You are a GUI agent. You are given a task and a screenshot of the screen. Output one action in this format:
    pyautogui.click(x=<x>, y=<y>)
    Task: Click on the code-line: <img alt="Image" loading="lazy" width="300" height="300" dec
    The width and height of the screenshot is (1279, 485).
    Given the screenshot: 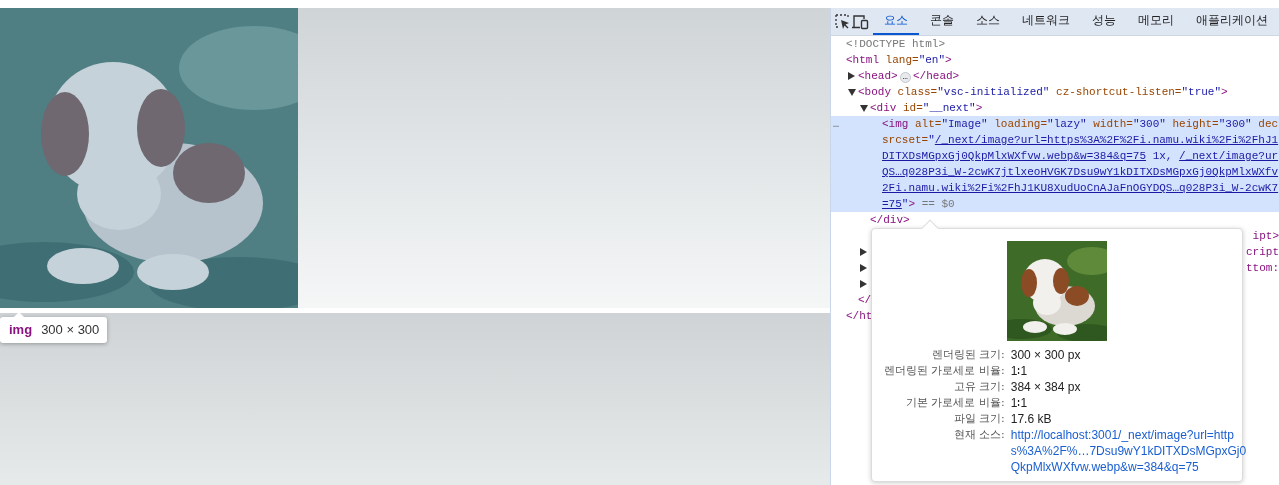 What is the action you would take?
    pyautogui.click(x=1080, y=124)
    